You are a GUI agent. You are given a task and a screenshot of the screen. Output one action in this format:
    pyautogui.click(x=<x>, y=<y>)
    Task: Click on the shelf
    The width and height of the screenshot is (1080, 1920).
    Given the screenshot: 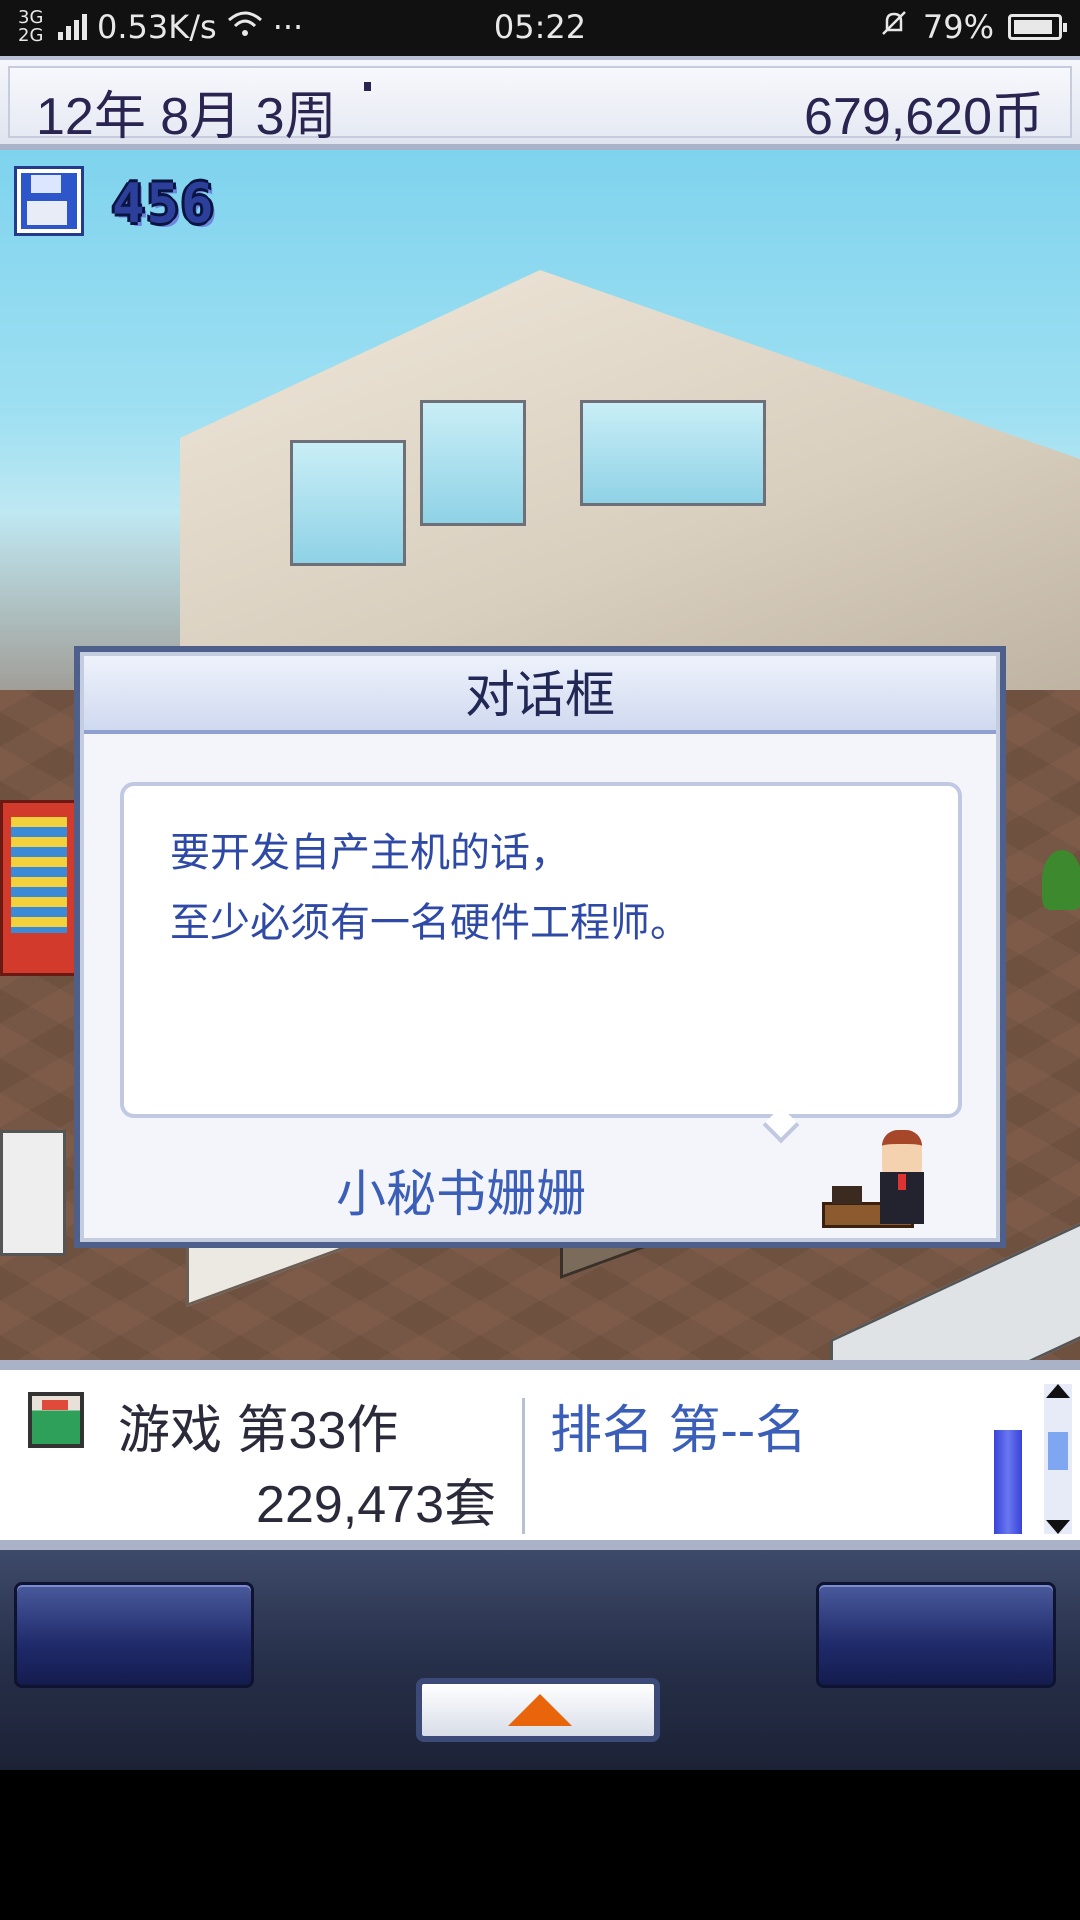 What is the action you would take?
    pyautogui.click(x=33, y=1193)
    